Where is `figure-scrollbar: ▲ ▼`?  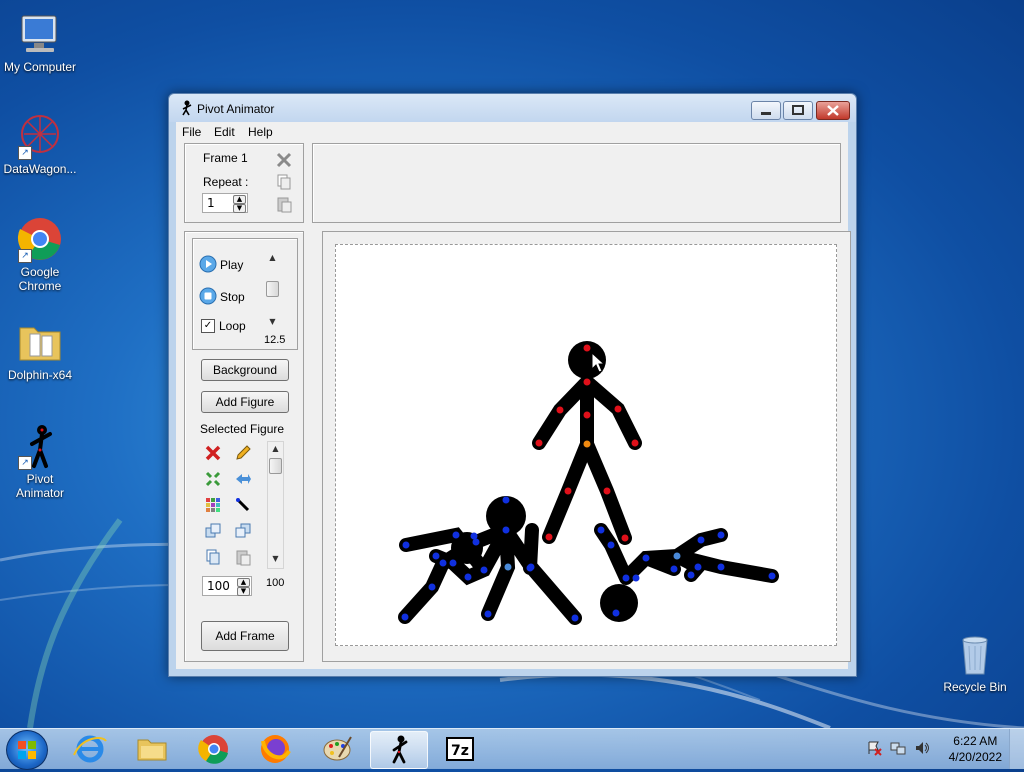
figure-scrollbar: ▲ ▼ is located at coordinates (275, 505).